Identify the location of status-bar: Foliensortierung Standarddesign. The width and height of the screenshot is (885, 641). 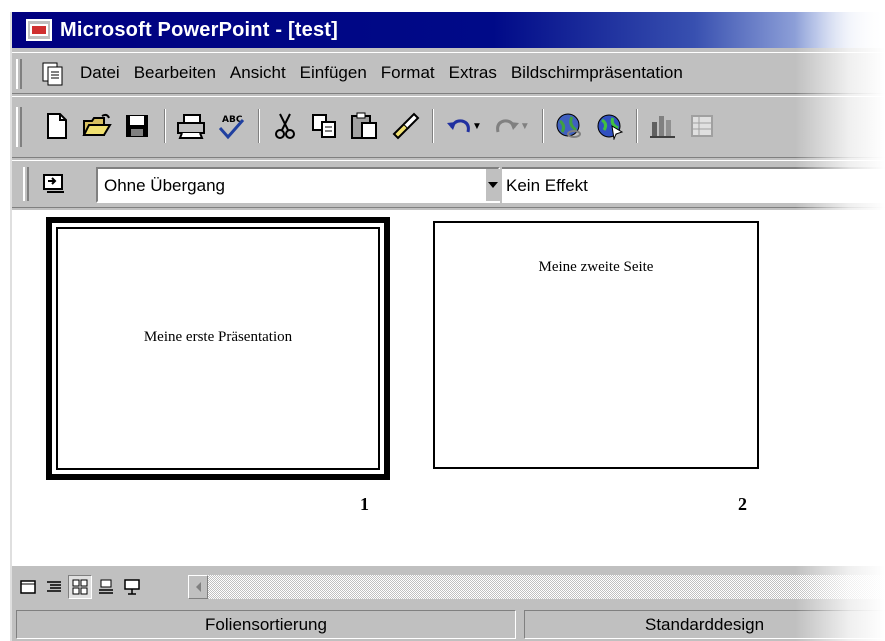
(448, 623).